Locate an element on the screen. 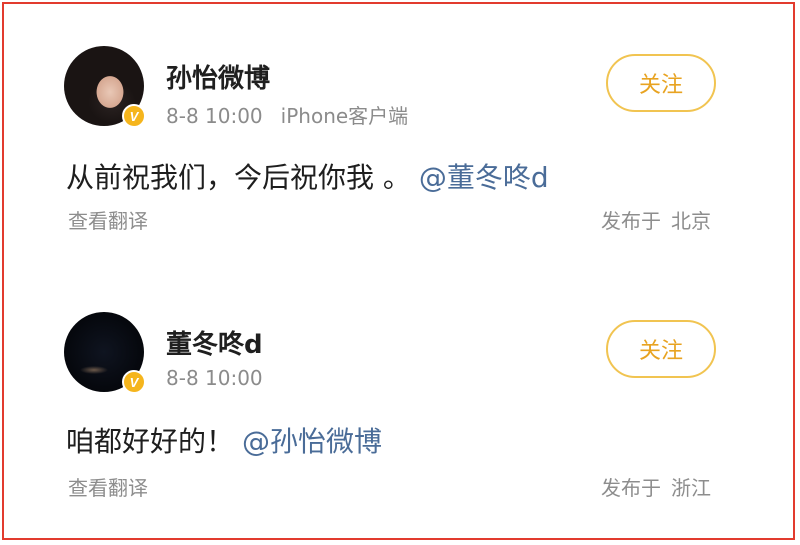 The width and height of the screenshot is (800, 545). location-name: 北京 is located at coordinates (691, 221).